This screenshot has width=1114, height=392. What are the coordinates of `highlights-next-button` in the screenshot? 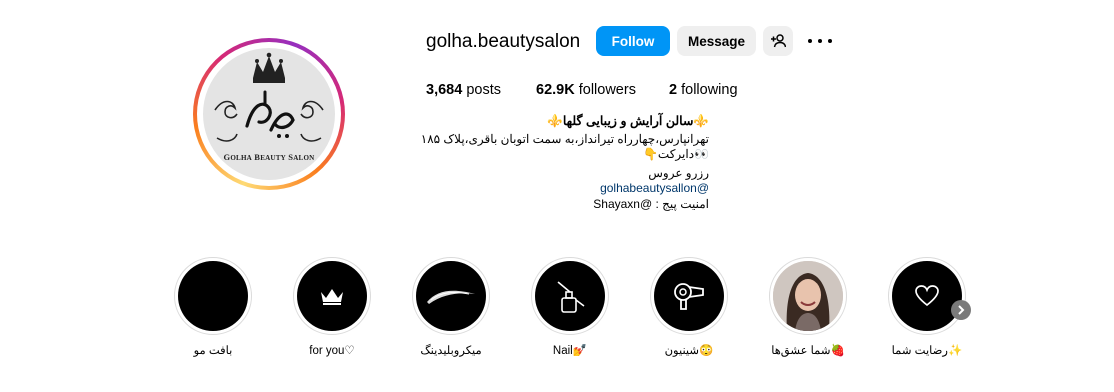 It's located at (961, 310).